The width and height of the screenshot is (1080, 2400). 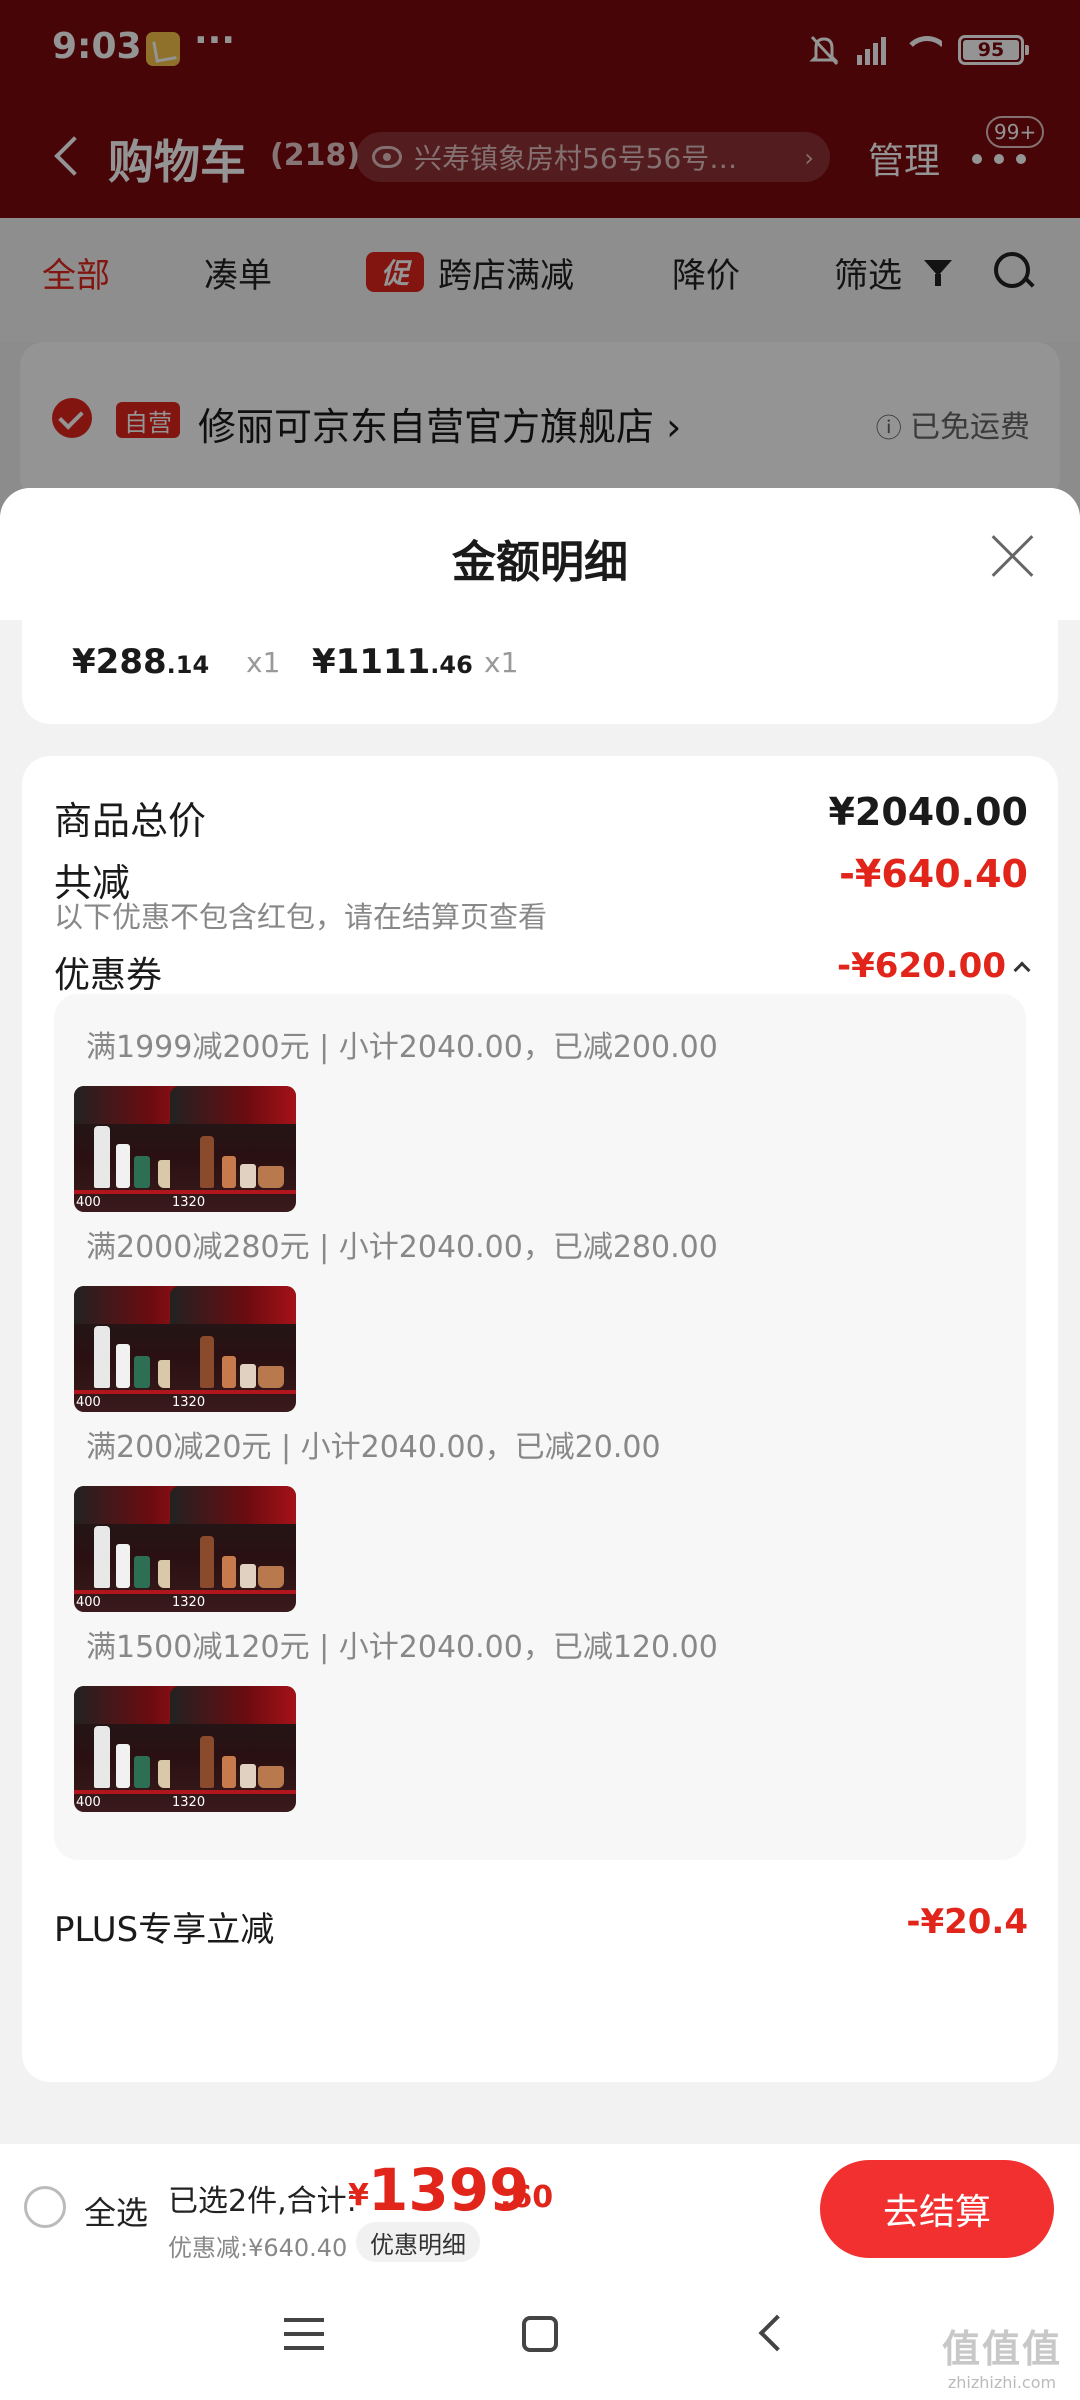 What do you see at coordinates (119, 662) in the screenshot?
I see `item-price-integer: ¥288` at bounding box center [119, 662].